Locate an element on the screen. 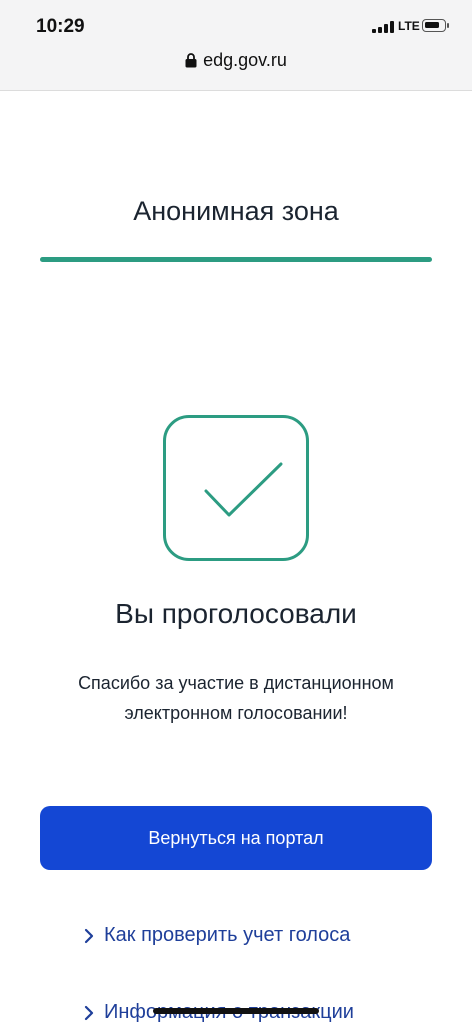 The height and width of the screenshot is (1024, 472). progress-fill is located at coordinates (236, 259).